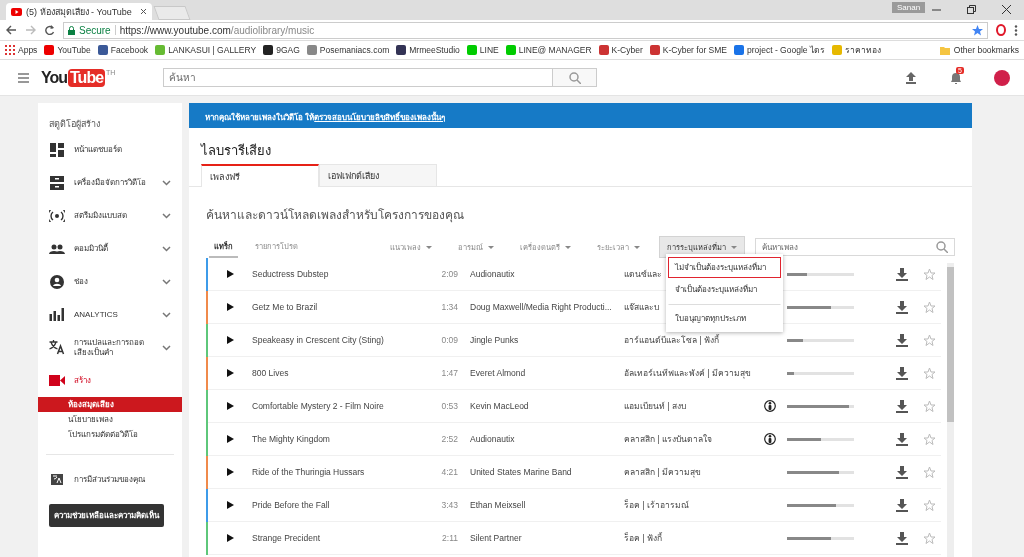  Describe the element at coordinates (856, 50) in the screenshot. I see `bookmark: ราคาทอง` at that location.